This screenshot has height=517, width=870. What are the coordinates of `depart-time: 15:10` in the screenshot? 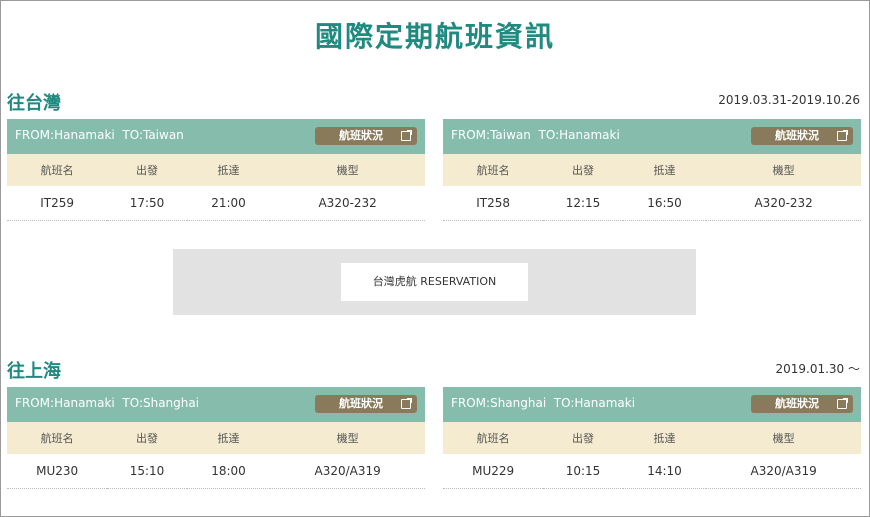 It's located at (147, 471).